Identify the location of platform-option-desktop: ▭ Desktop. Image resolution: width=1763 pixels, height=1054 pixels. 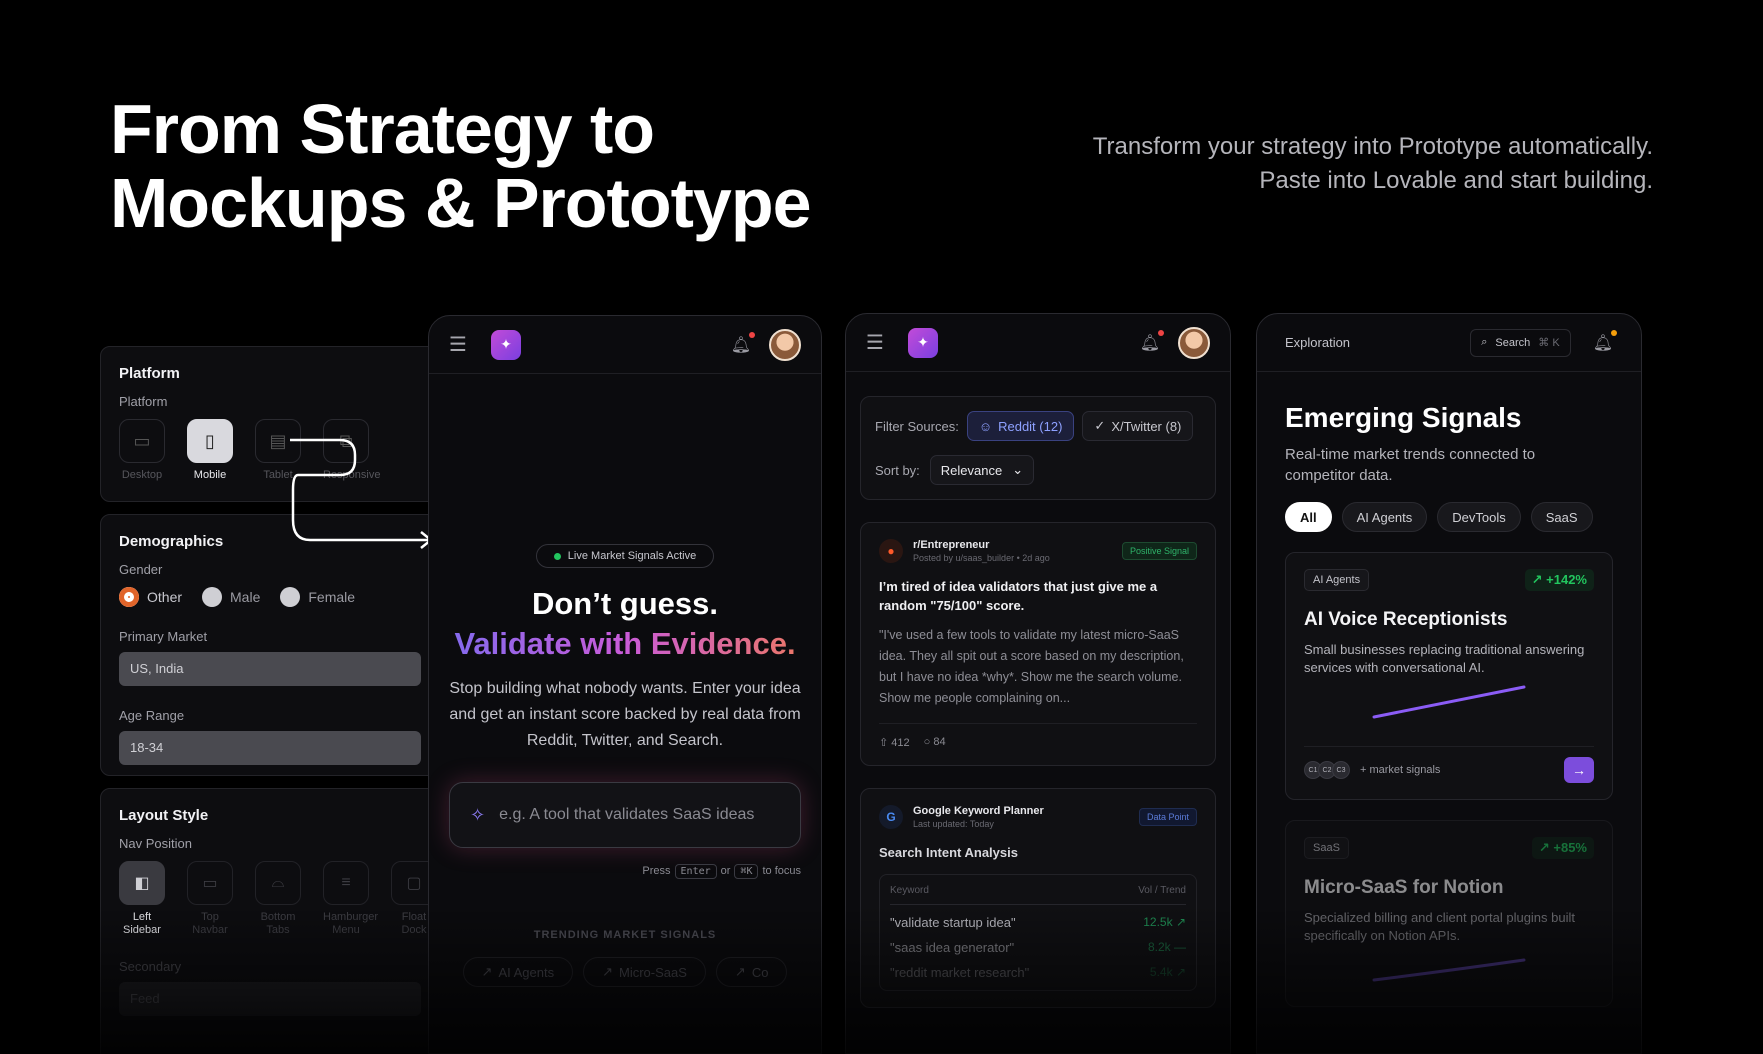
(142, 450).